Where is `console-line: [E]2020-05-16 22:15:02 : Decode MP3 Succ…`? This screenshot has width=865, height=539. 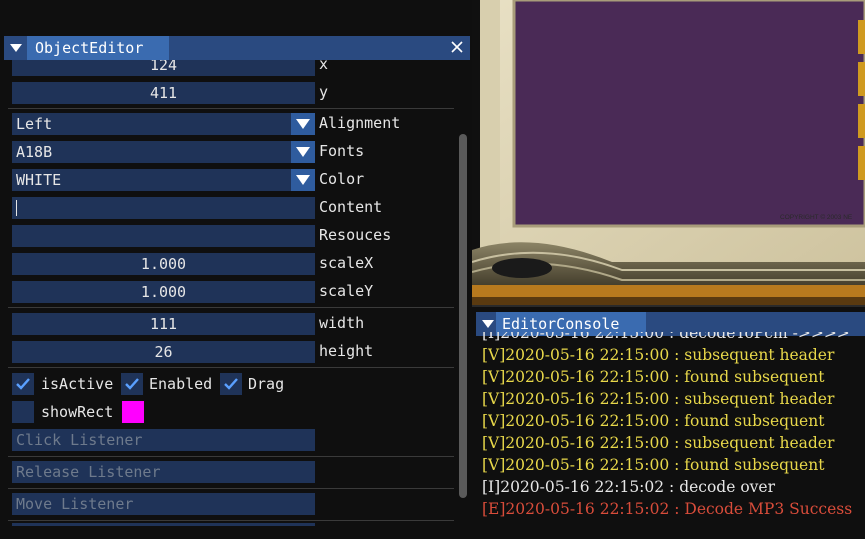
console-line: [E]2020-05-16 22:15:02 : Decode MP3 Succ… is located at coordinates (667, 509).